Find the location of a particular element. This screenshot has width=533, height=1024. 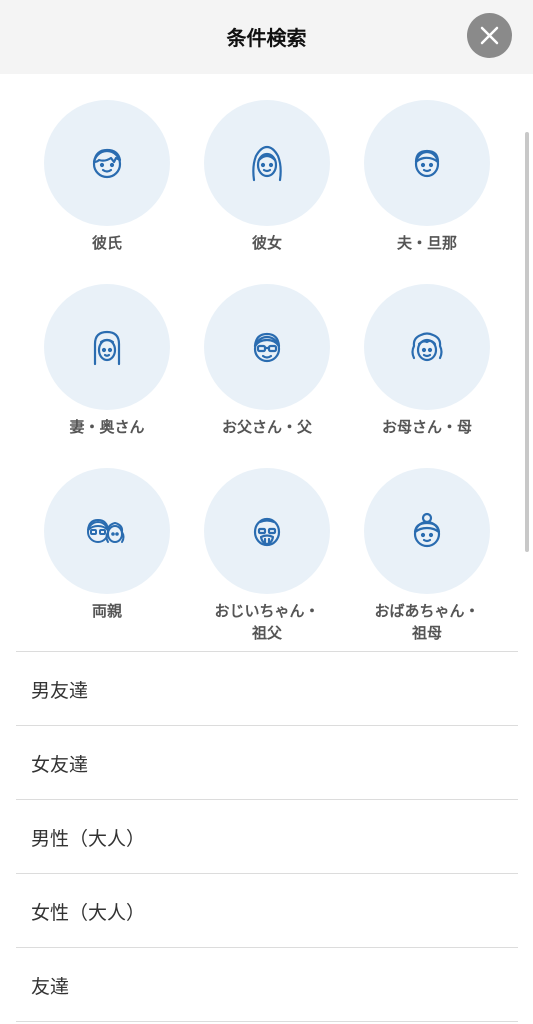

page-title: 条件検索 is located at coordinates (266, 38).